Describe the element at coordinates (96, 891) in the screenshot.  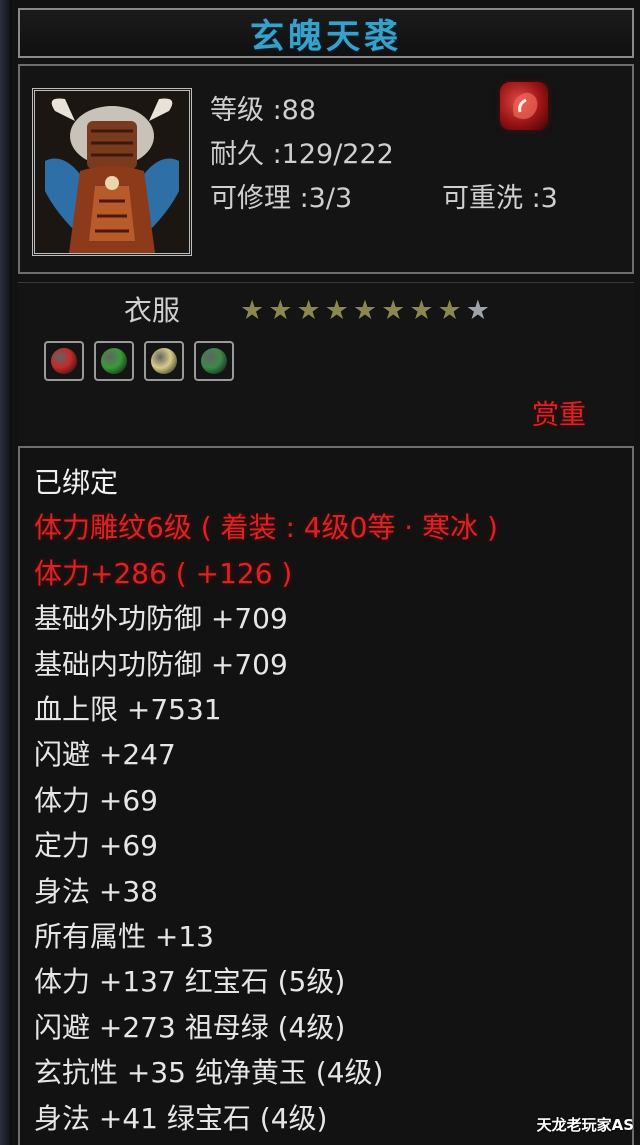
I see `attribute-line: 身法 +38` at that location.